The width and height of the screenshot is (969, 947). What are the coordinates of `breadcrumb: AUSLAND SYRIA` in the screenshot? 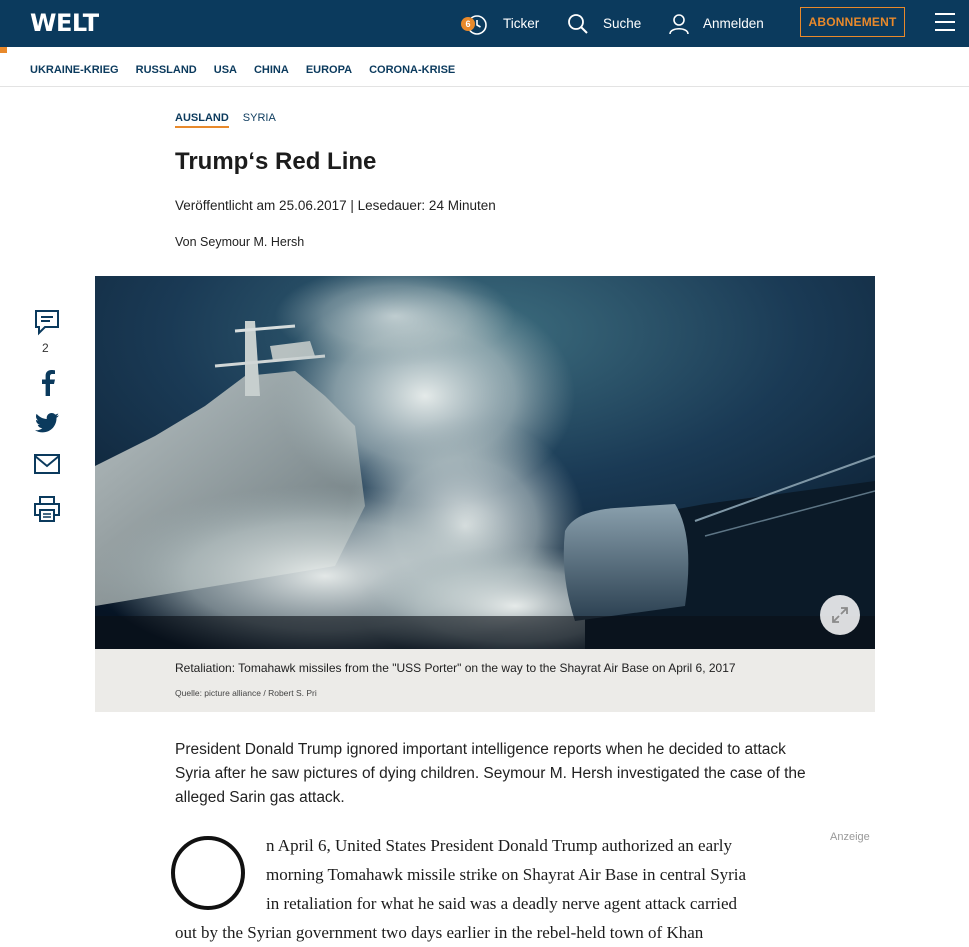 It's located at (225, 120).